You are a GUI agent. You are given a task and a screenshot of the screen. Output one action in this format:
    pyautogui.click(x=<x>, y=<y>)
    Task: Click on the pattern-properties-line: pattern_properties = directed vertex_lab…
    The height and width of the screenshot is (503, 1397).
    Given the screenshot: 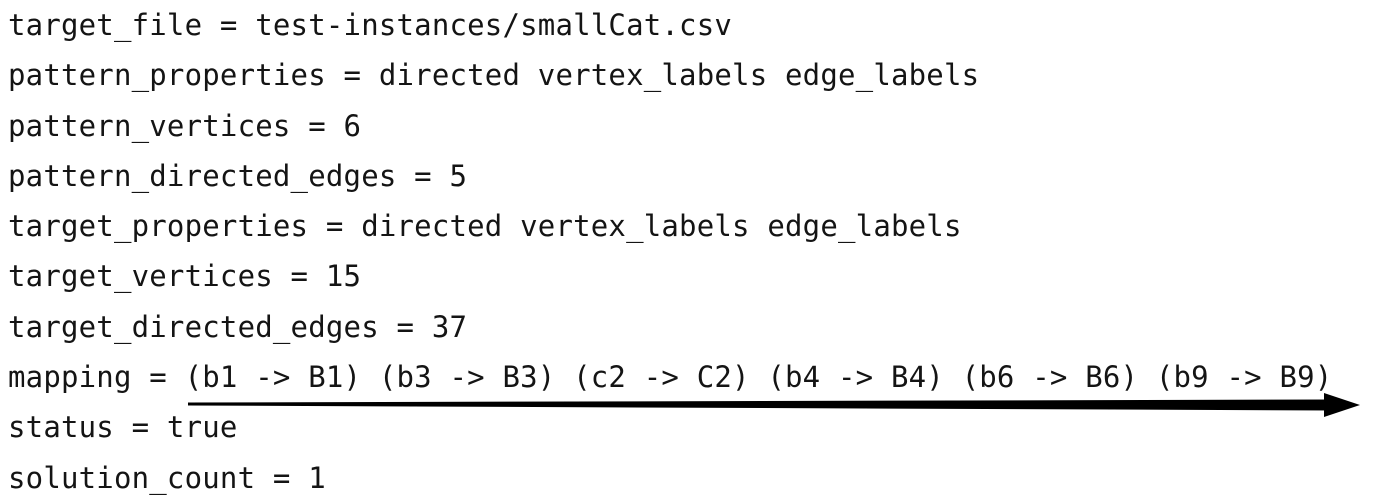 What is the action you would take?
    pyautogui.click(x=494, y=75)
    